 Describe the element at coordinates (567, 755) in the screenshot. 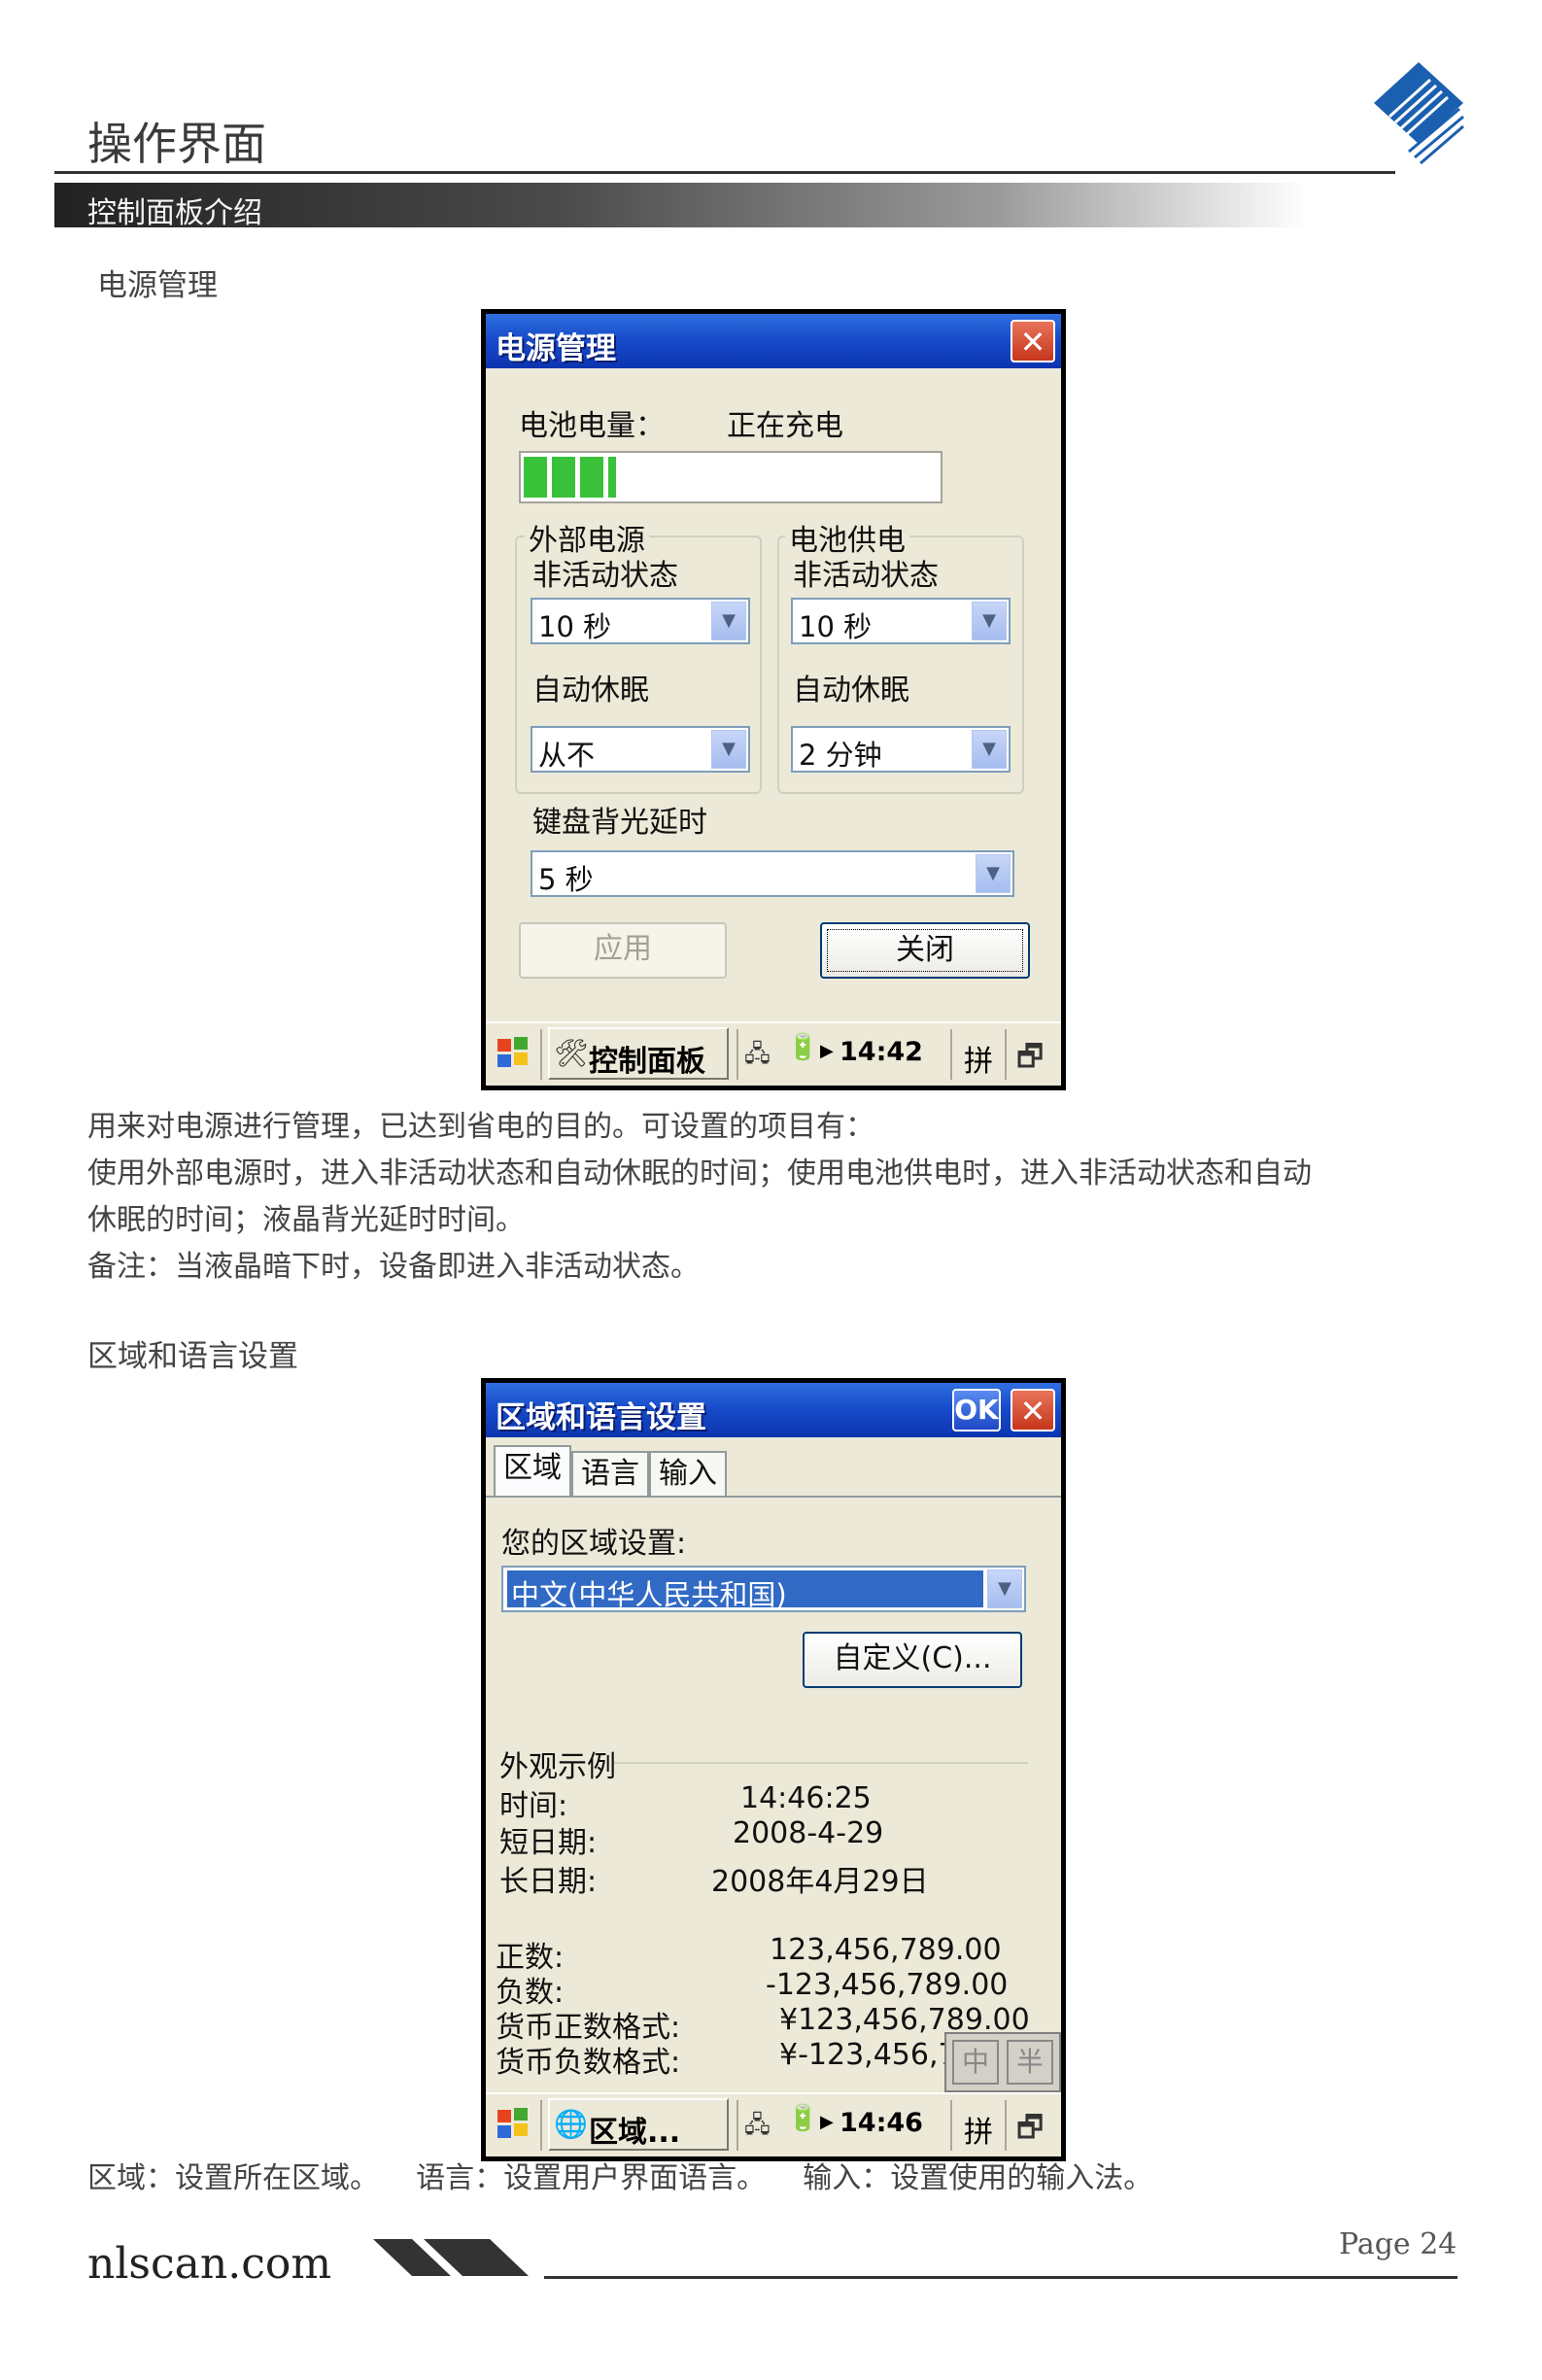

I see `ext-sleep-value: 从不` at that location.